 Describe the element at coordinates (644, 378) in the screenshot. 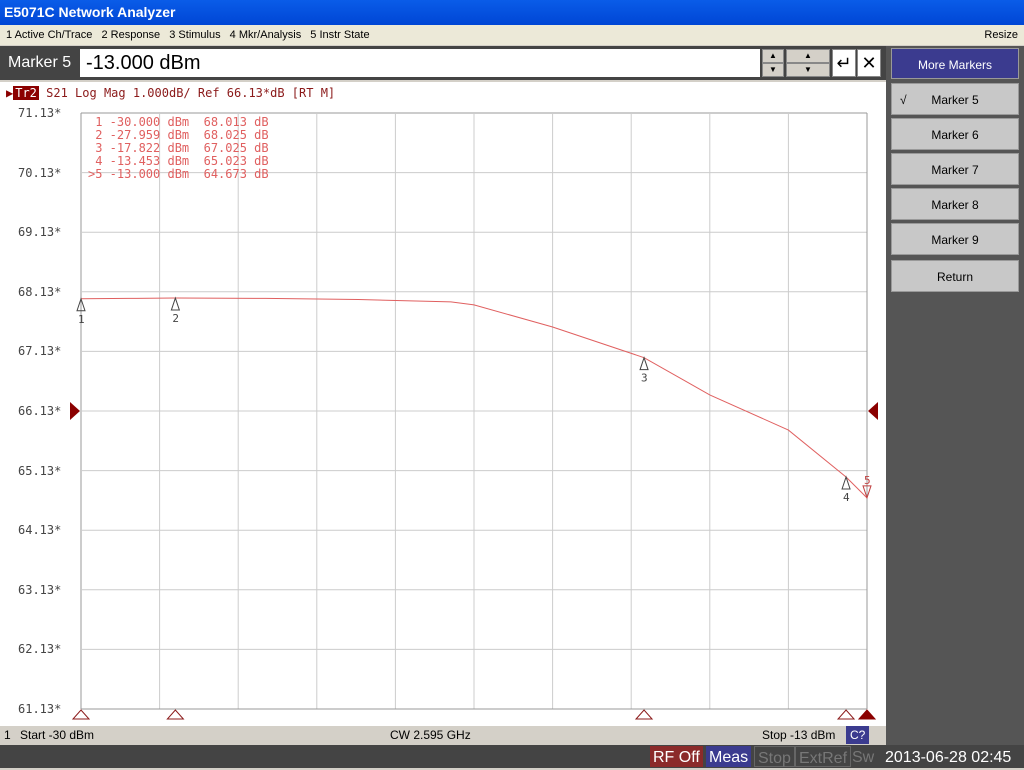

I see `marker-label: 3` at that location.